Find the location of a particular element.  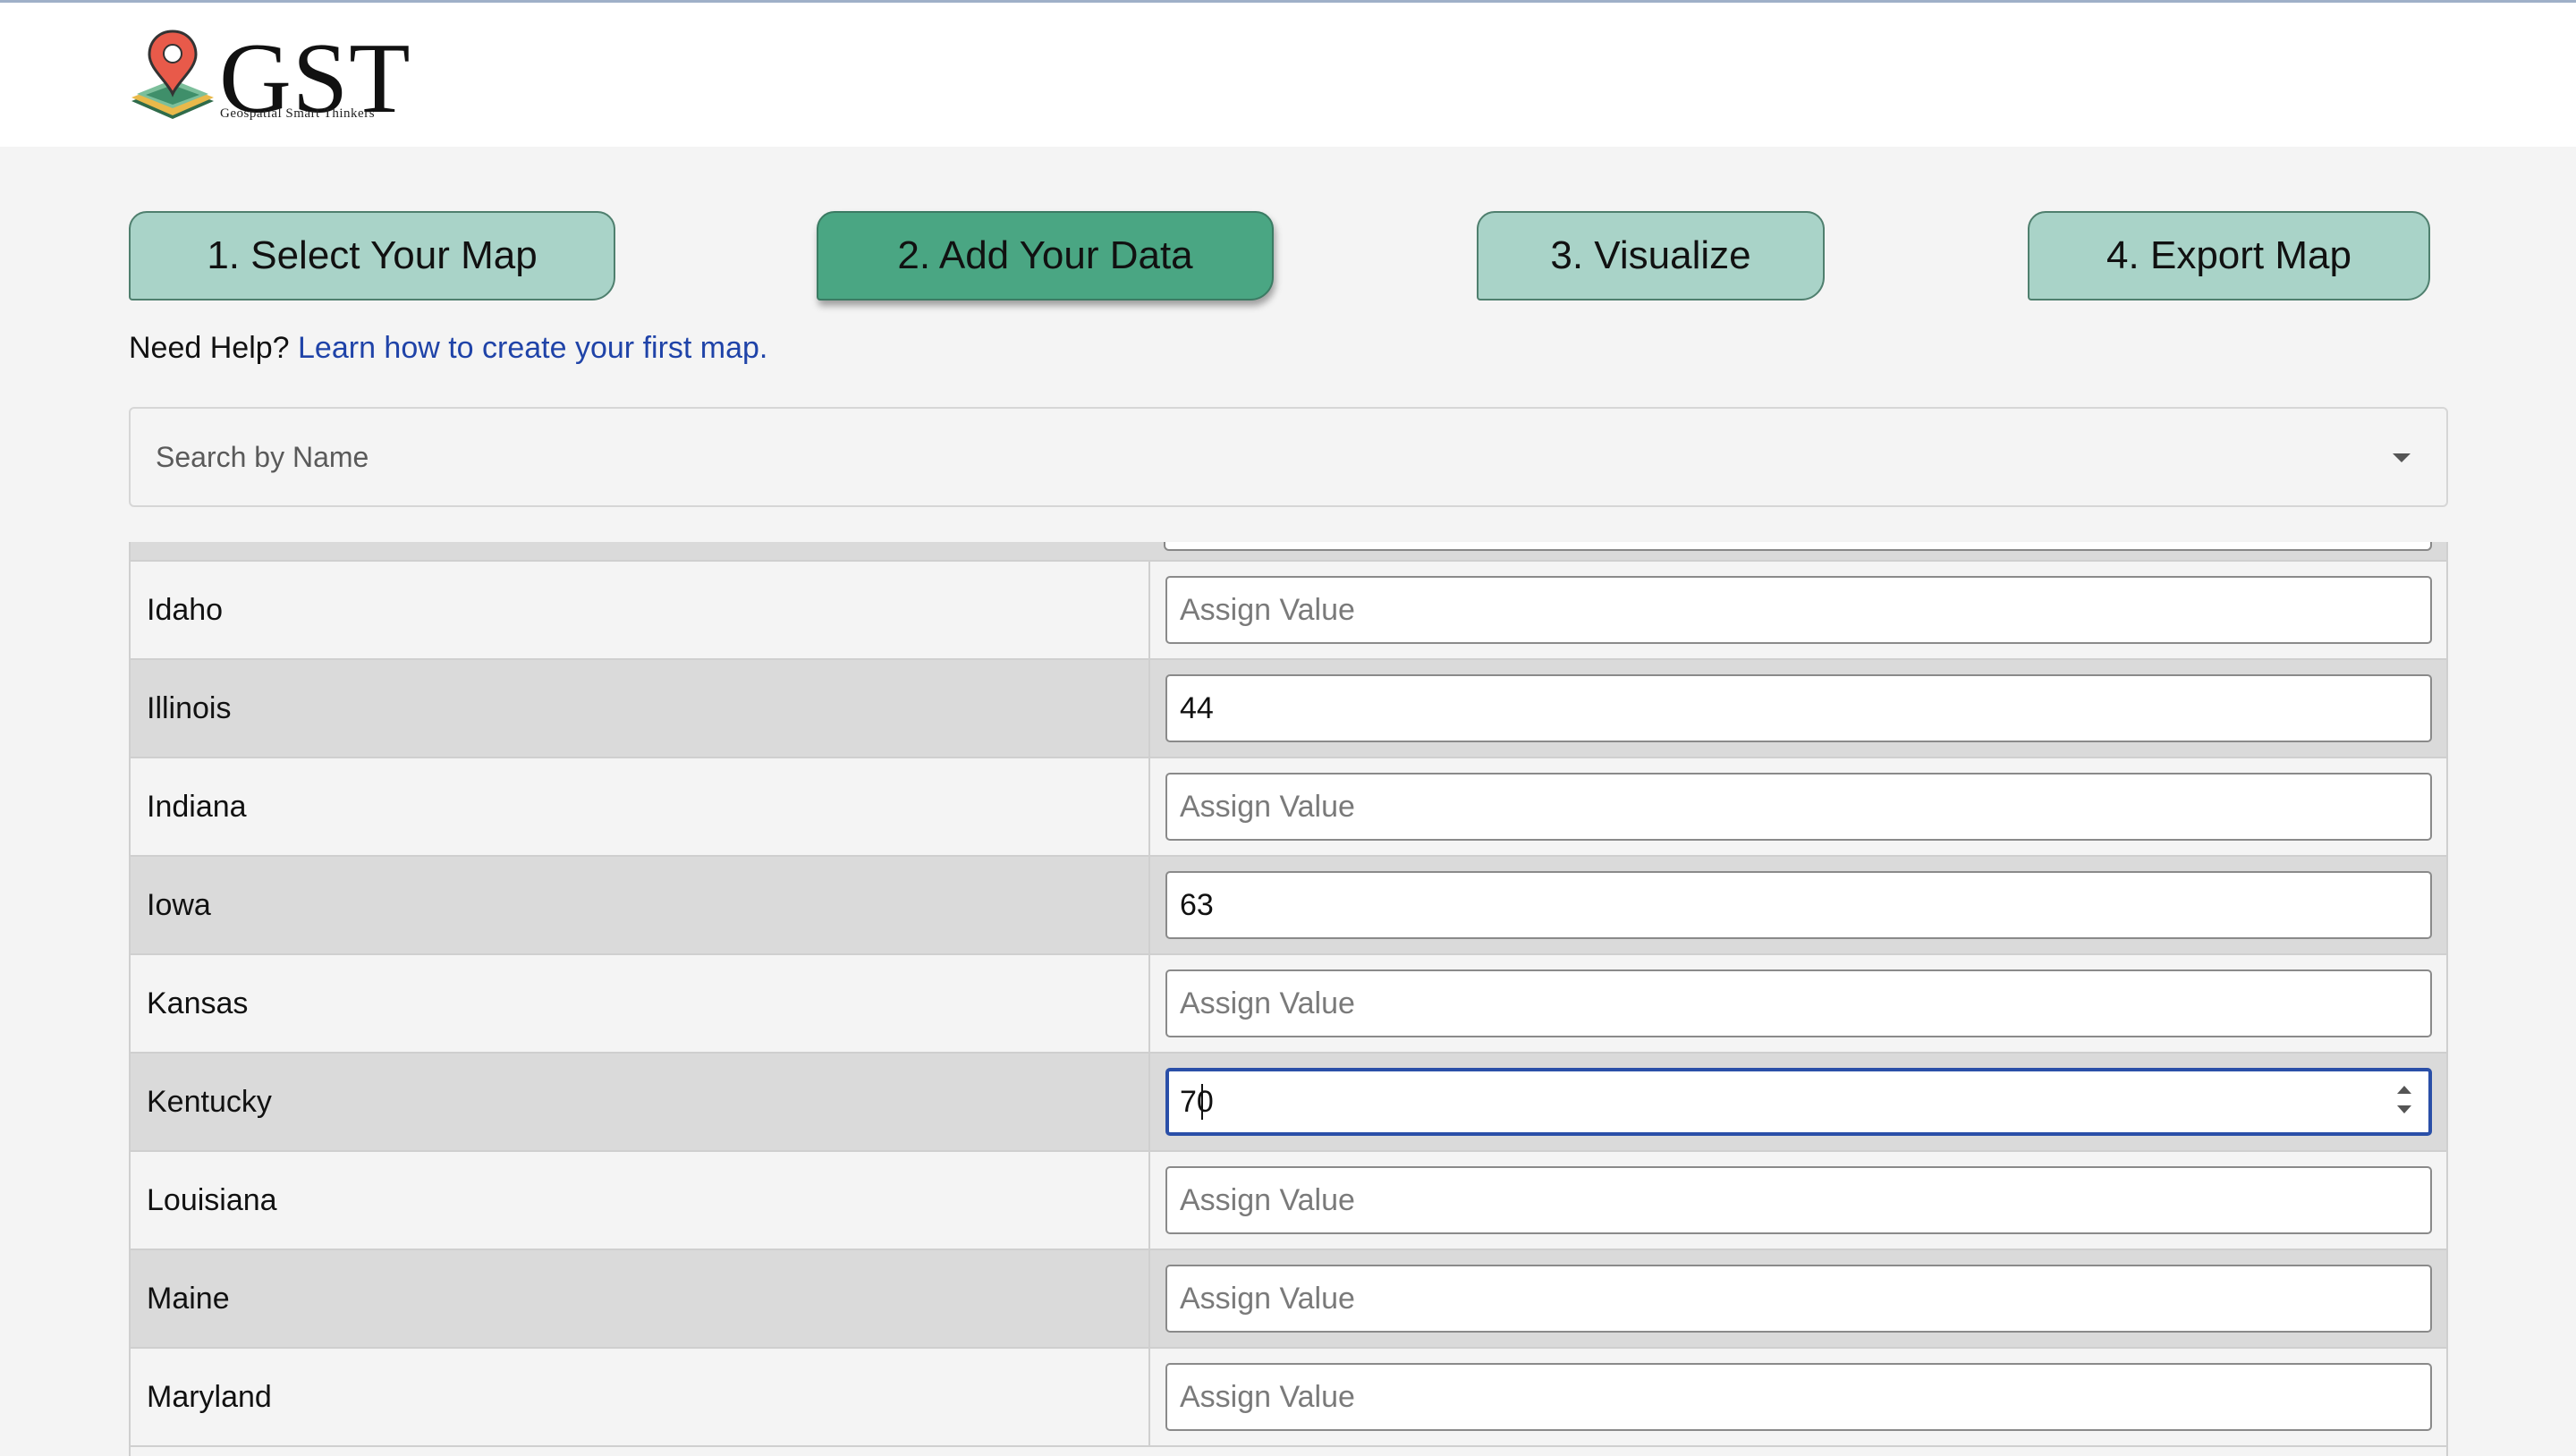

map-pin-layers-icon is located at coordinates (172, 74).